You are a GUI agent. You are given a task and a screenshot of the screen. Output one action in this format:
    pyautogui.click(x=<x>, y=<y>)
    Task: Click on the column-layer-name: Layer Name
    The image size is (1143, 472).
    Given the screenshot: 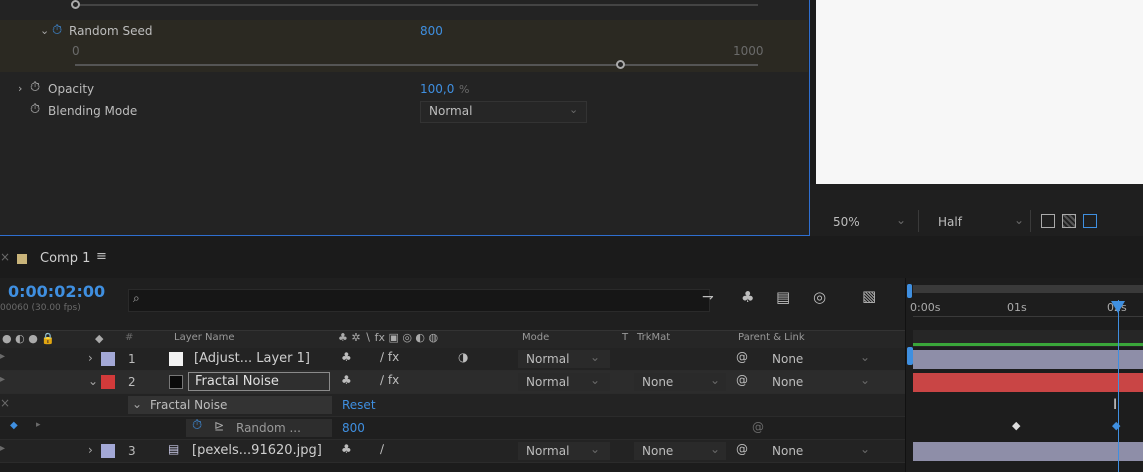 What is the action you would take?
    pyautogui.click(x=204, y=337)
    